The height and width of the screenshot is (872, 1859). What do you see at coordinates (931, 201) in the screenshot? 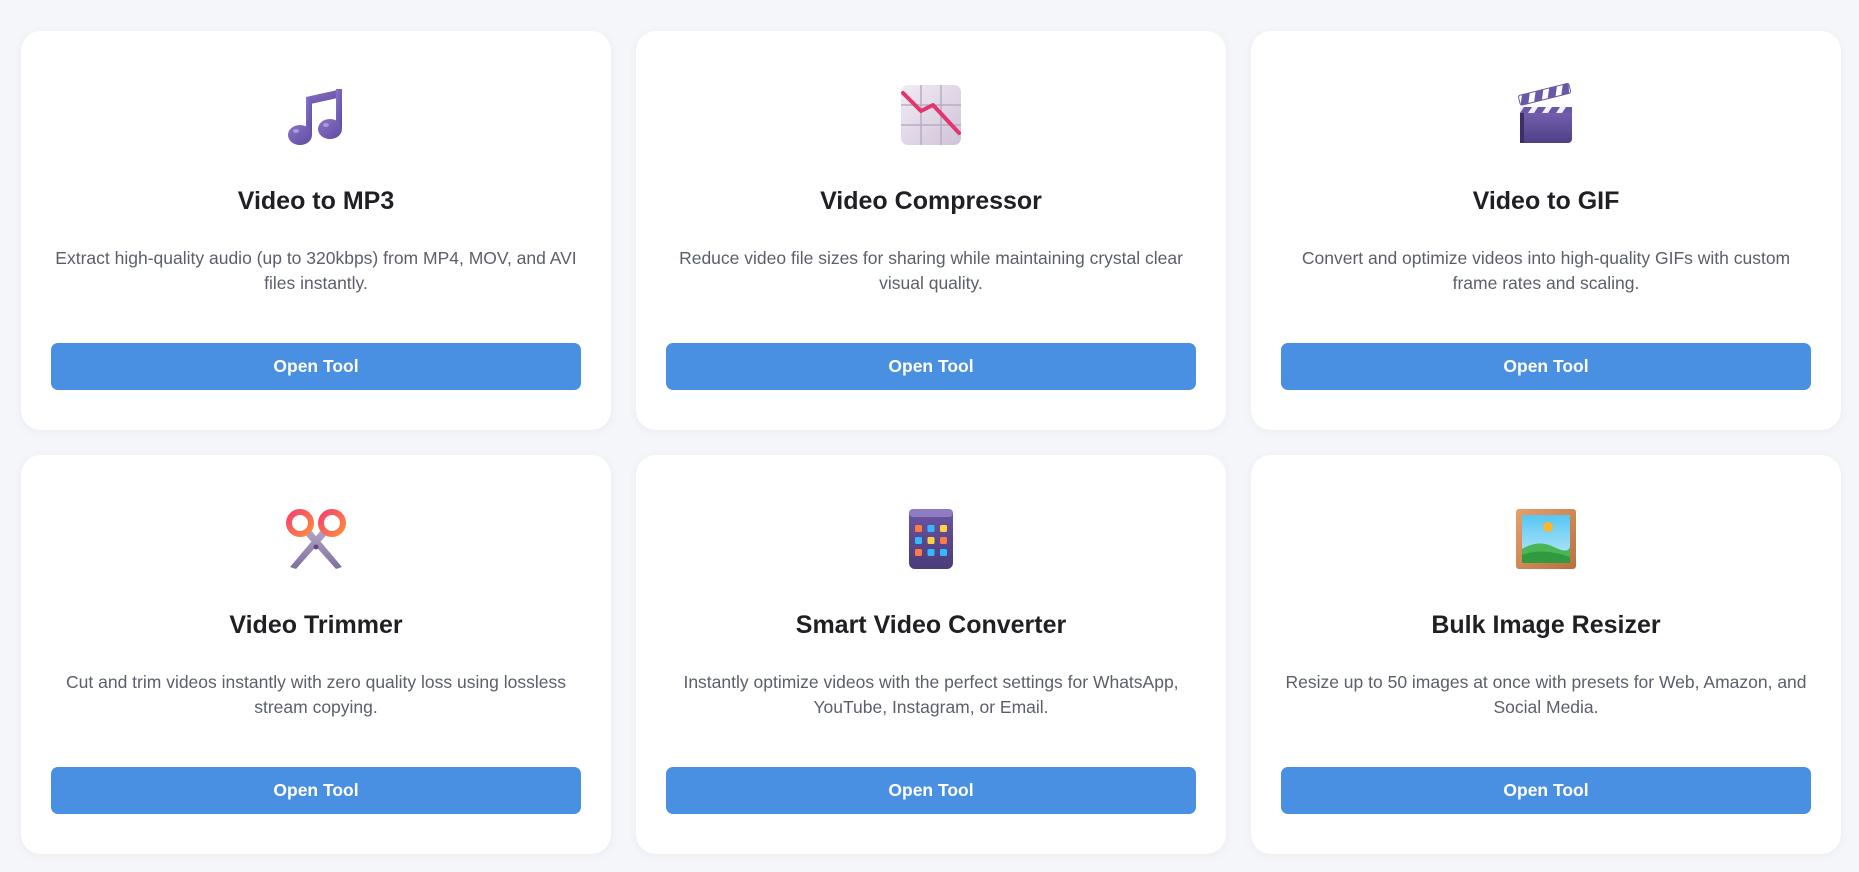
I see `card-title: Video Compressor` at bounding box center [931, 201].